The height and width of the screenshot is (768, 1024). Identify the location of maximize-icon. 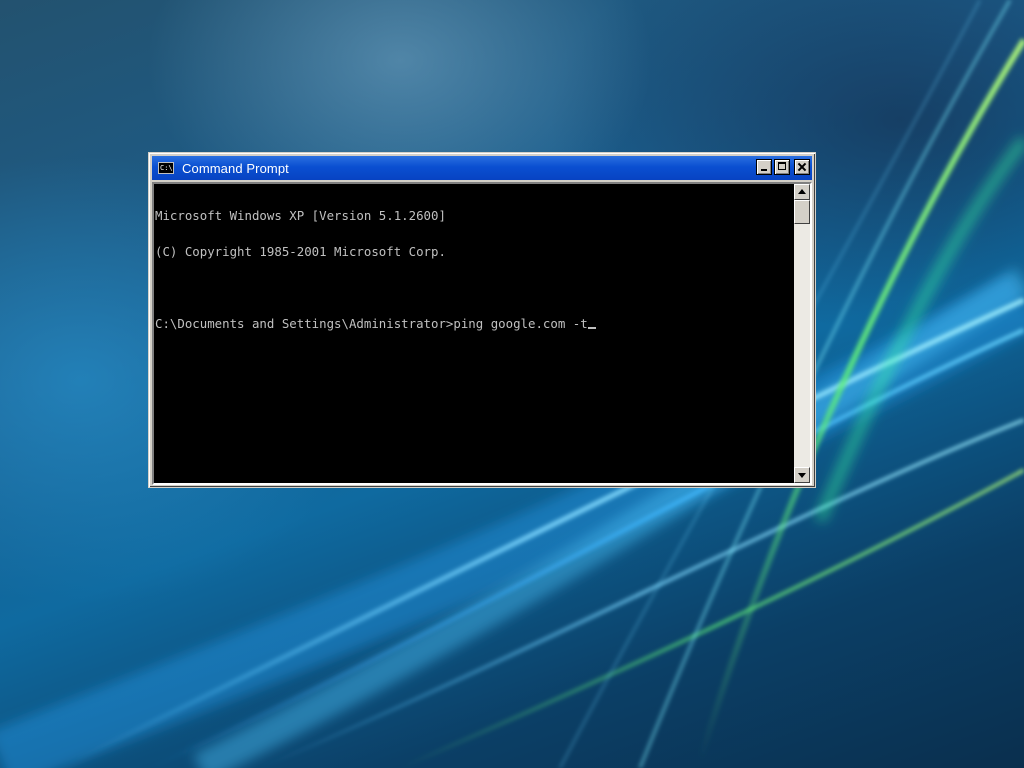
(782, 167).